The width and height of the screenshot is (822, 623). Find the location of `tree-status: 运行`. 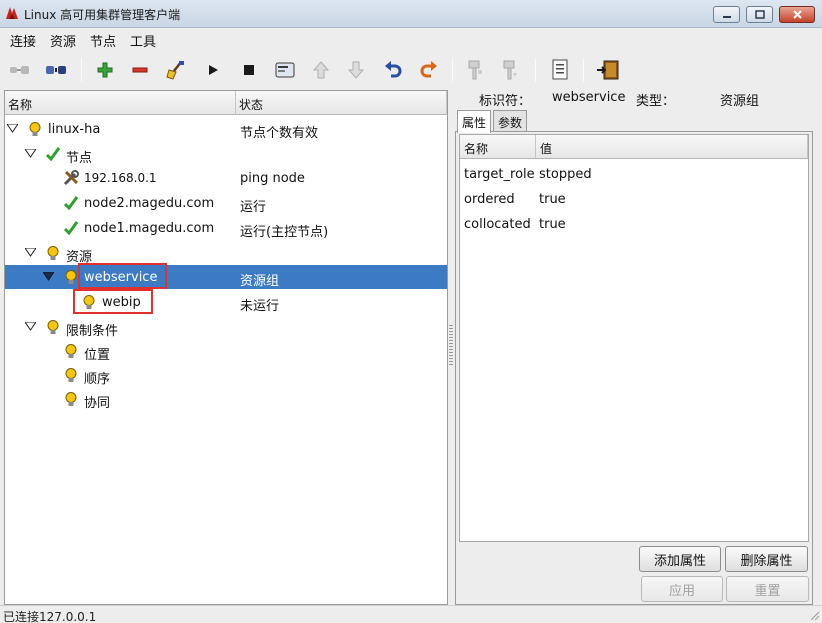

tree-status: 运行 is located at coordinates (253, 207).